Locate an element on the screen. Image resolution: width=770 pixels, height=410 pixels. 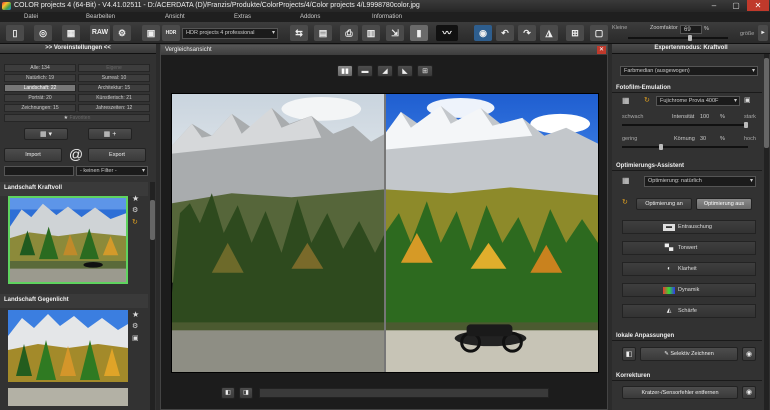
presets-scrollbar is located at coordinates (152, 296).